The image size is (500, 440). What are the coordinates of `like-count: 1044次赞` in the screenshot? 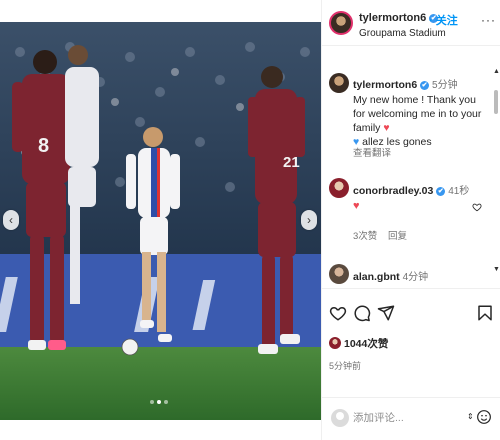 It's located at (358, 343).